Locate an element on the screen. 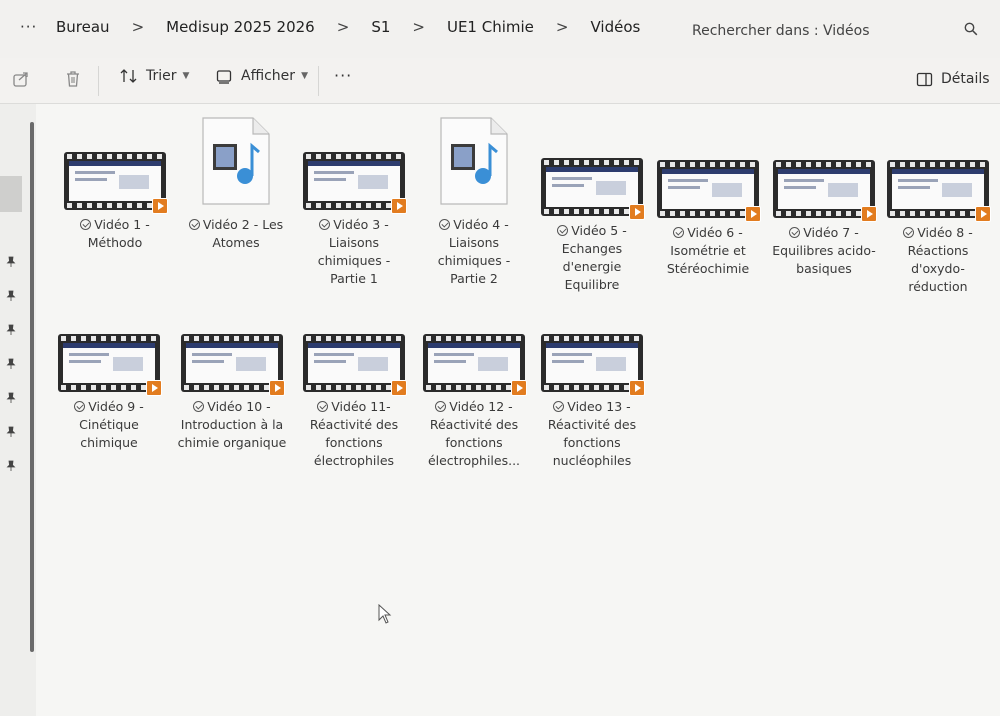 The height and width of the screenshot is (716, 1000). file-item-video-9: Vidéo 9 - Cinétique chimique is located at coordinates (109, 393).